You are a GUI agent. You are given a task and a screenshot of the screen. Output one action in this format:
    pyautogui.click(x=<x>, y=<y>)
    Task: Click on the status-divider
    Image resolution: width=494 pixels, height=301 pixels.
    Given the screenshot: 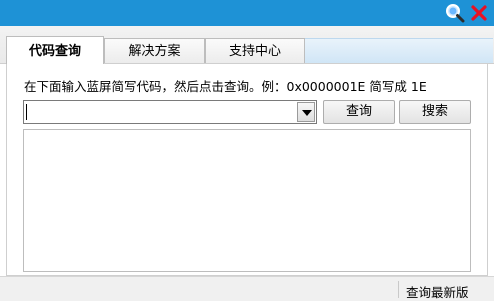 What is the action you would take?
    pyautogui.click(x=398, y=289)
    